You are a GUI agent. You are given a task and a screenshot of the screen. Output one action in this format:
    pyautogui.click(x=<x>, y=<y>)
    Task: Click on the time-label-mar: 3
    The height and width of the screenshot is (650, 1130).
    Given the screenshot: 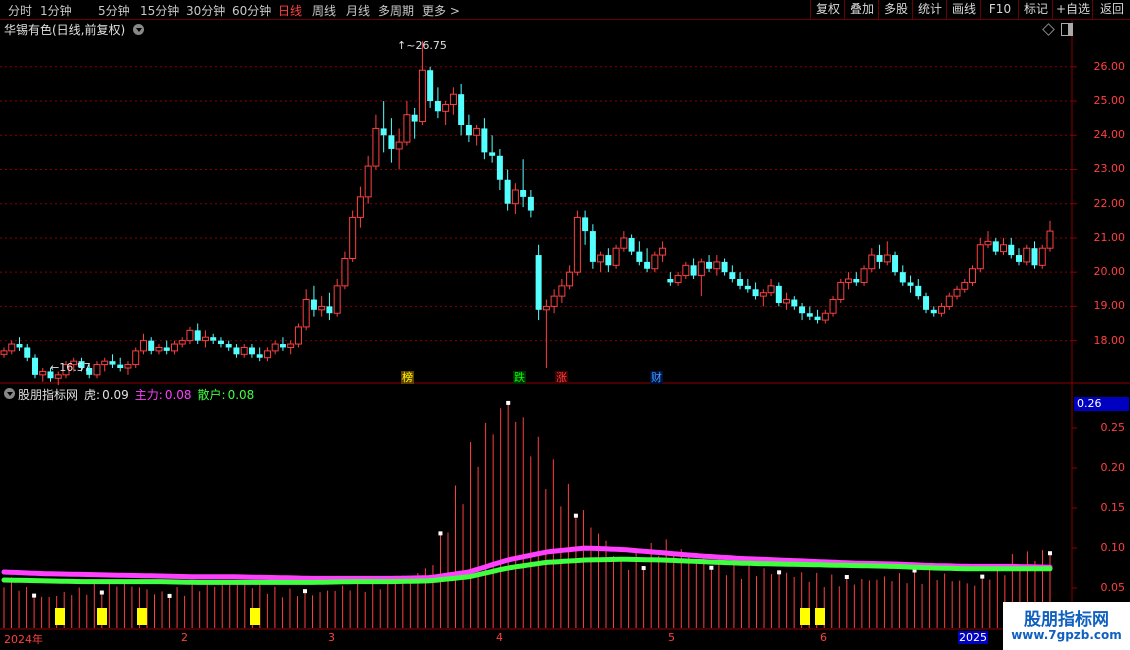 What is the action you would take?
    pyautogui.click(x=331, y=637)
    